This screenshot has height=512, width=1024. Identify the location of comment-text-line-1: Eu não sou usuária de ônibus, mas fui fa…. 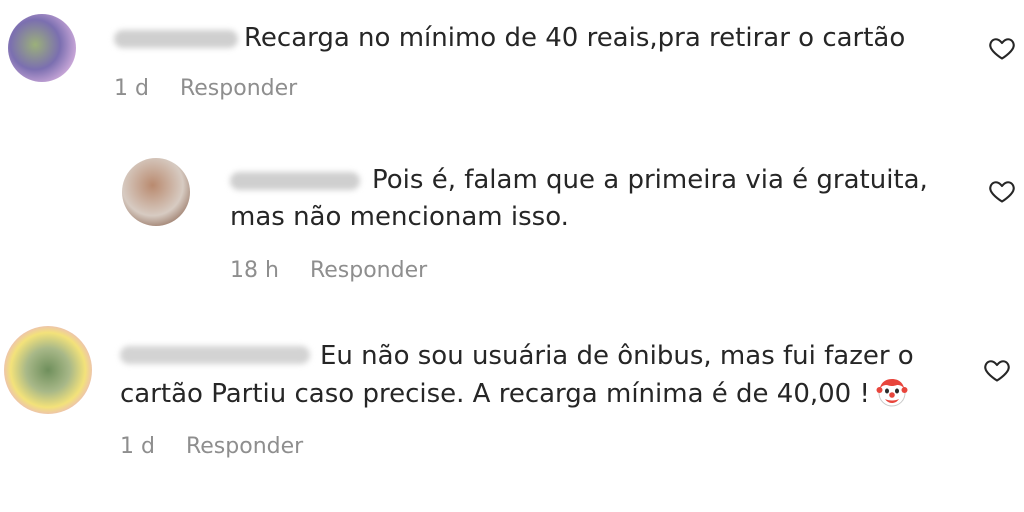
(617, 356).